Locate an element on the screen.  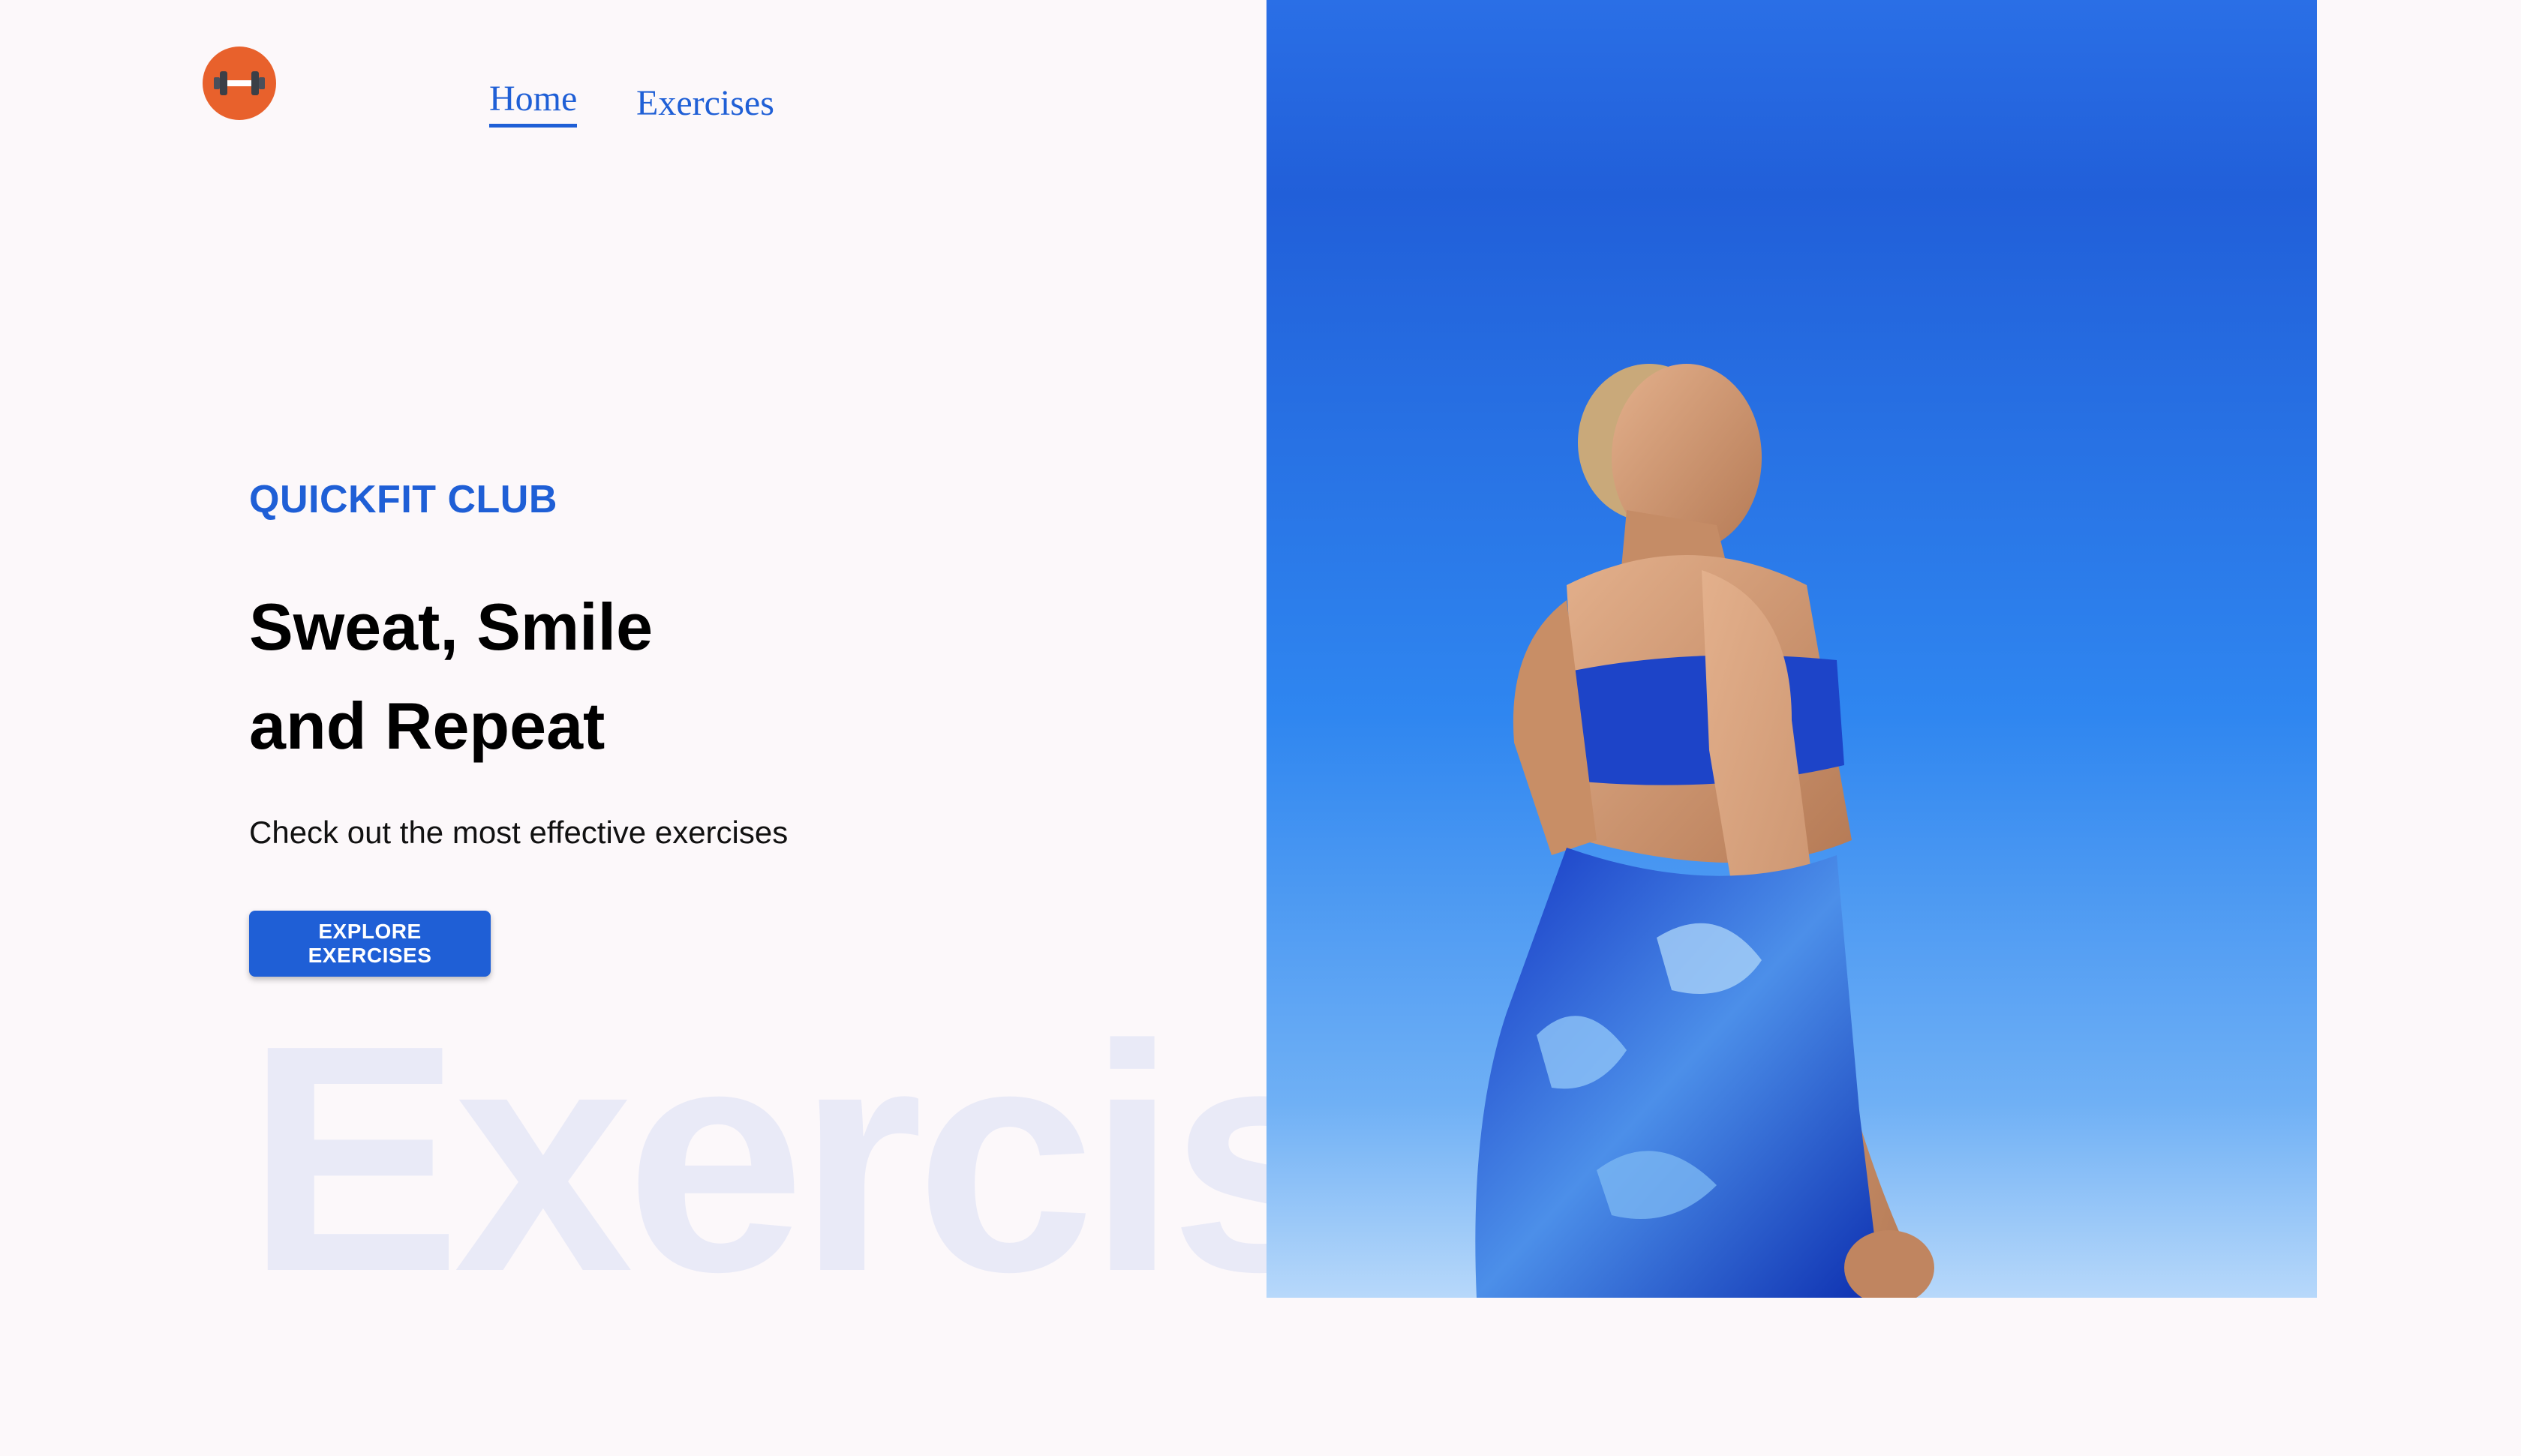
logo is located at coordinates (239, 83).